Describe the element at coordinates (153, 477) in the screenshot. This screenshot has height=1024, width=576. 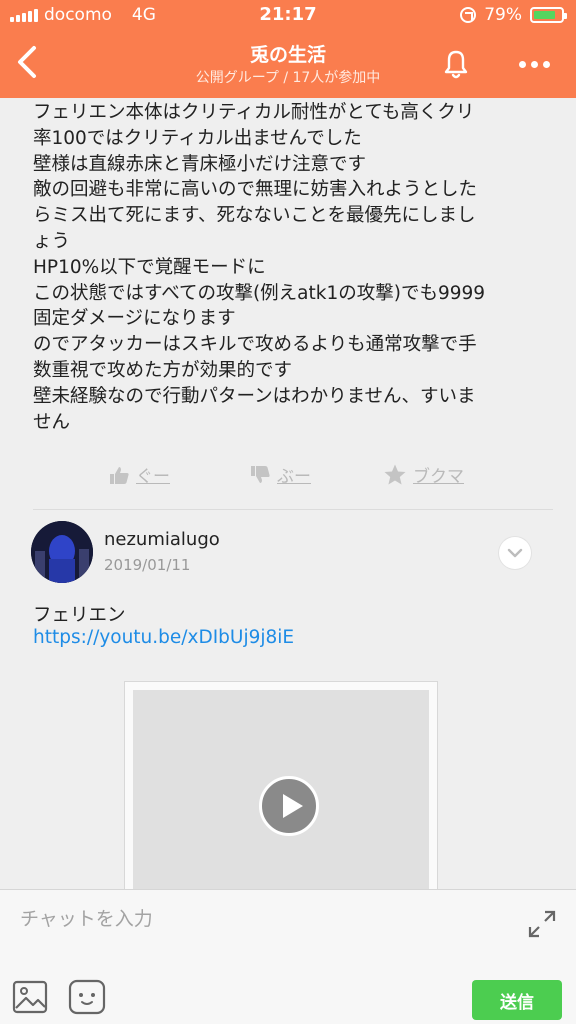
I see `like-label: ぐー` at that location.